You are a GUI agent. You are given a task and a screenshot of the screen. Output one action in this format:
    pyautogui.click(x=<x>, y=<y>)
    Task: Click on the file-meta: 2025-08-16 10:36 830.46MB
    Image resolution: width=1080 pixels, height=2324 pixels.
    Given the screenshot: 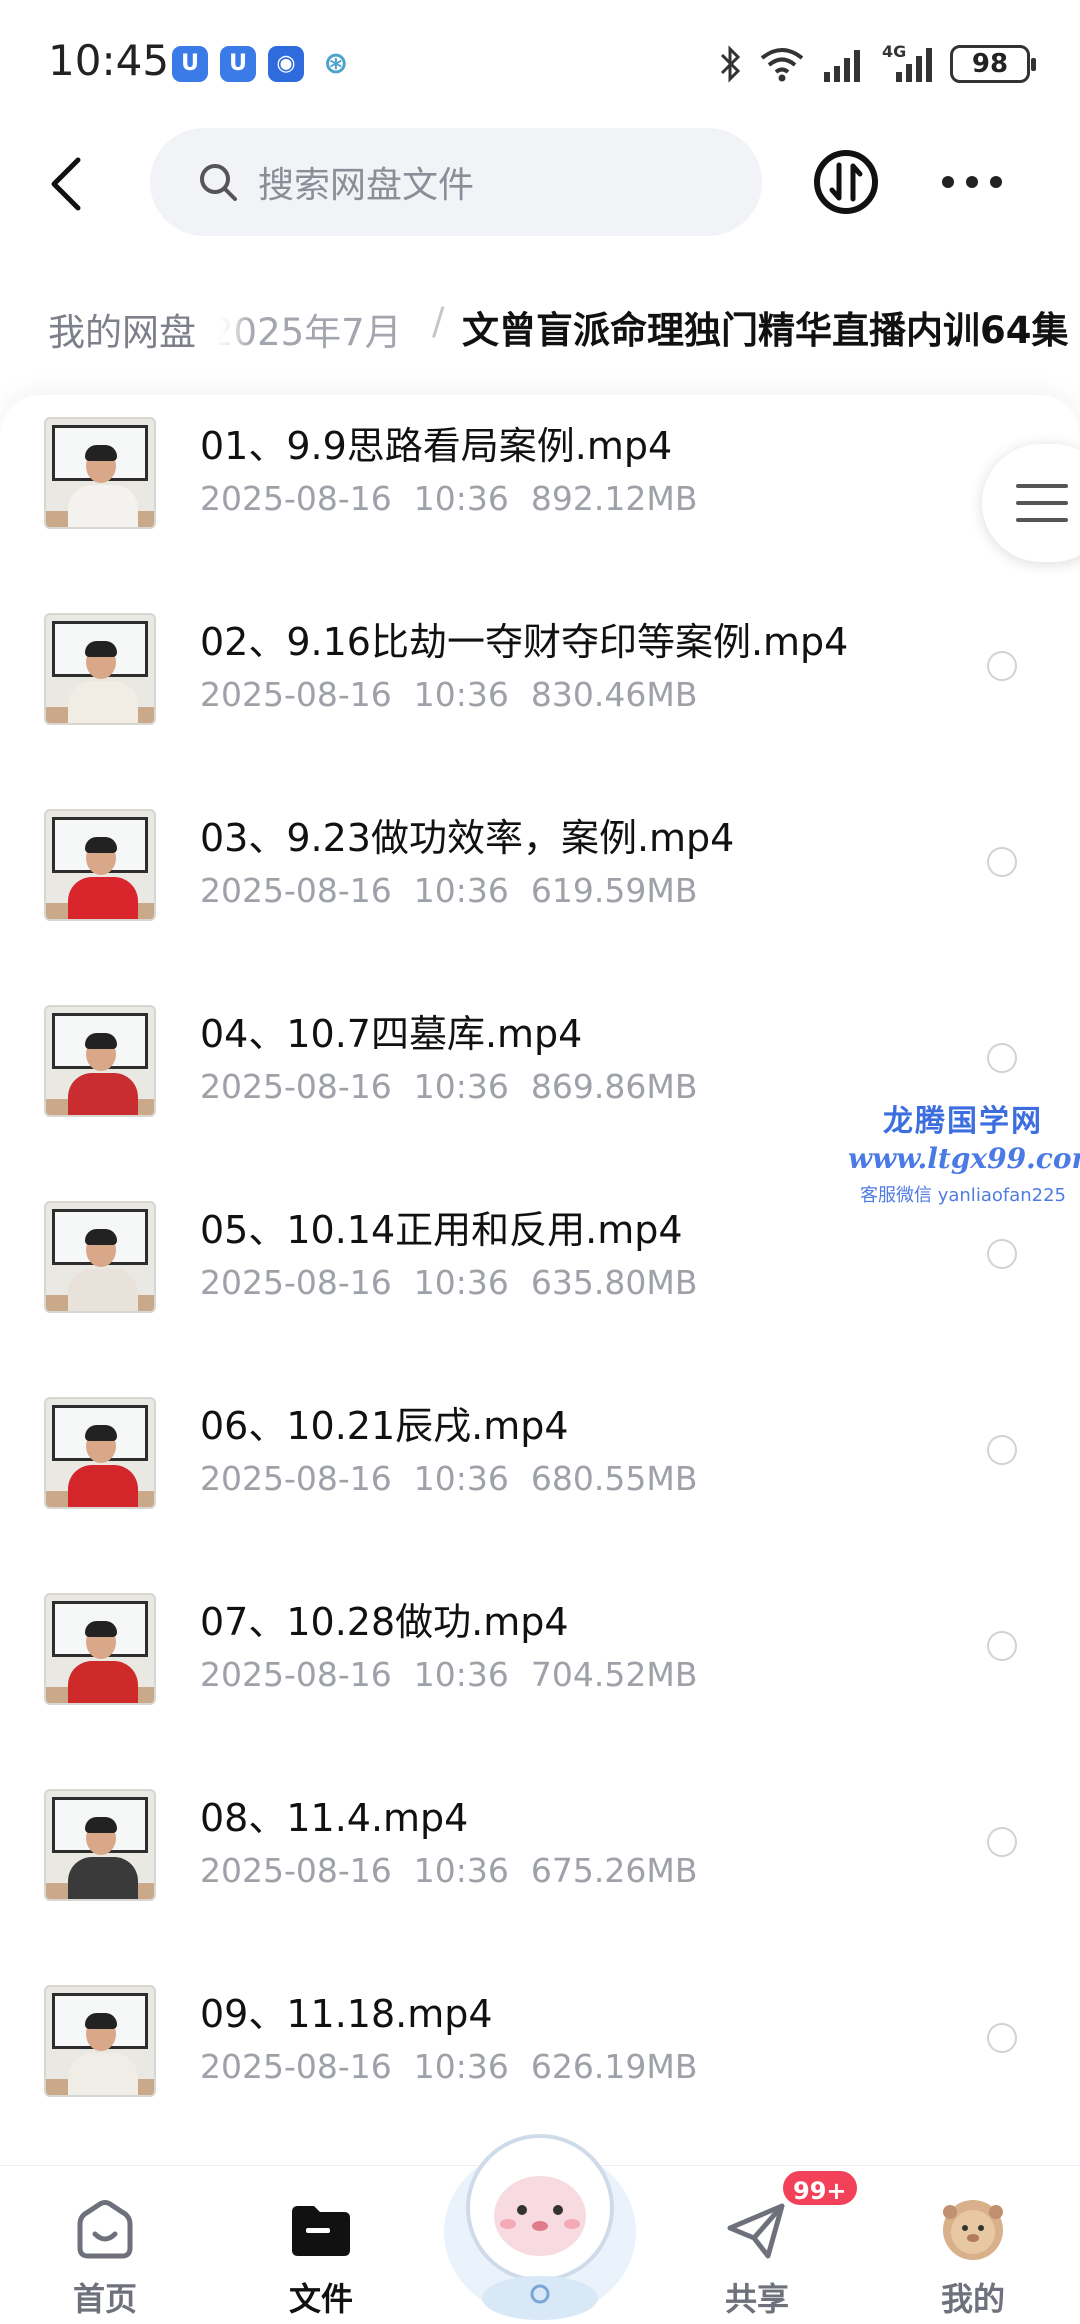 What is the action you would take?
    pyautogui.click(x=448, y=694)
    